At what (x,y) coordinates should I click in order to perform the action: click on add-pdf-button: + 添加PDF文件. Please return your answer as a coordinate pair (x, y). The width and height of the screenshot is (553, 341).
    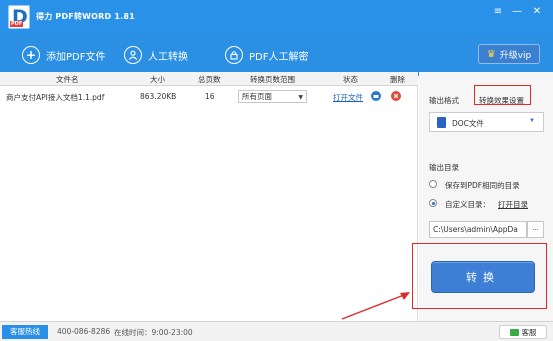
    Looking at the image, I should click on (63, 55).